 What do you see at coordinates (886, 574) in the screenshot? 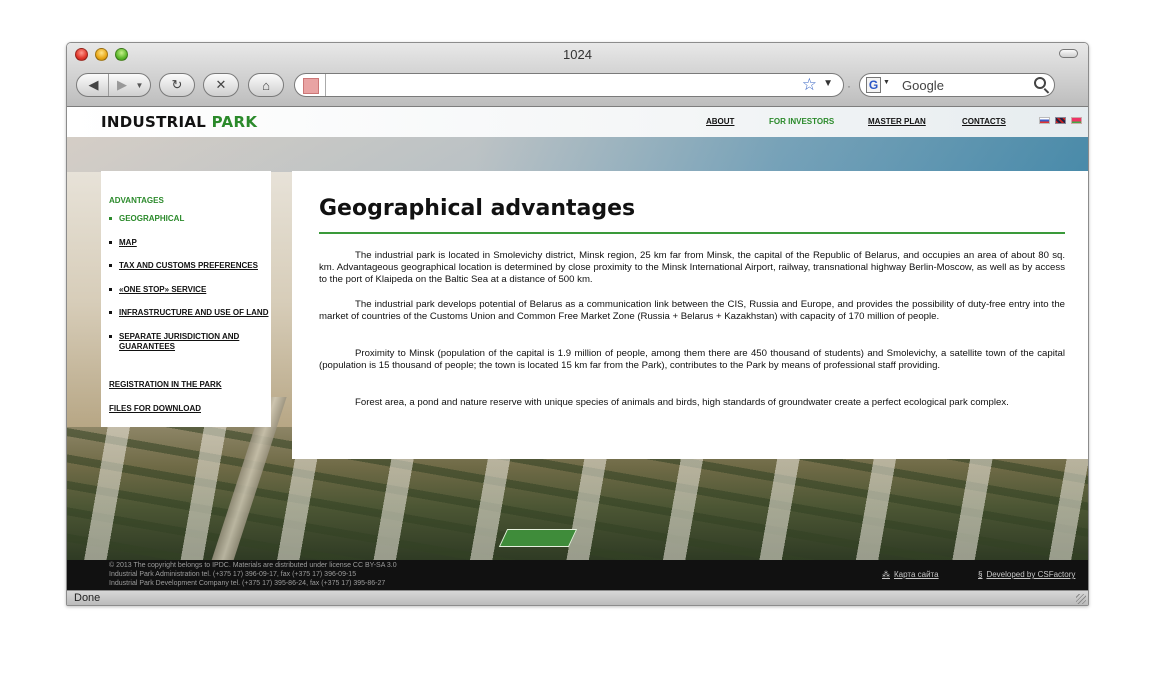
I see `sitemap-icon: ⁂` at bounding box center [886, 574].